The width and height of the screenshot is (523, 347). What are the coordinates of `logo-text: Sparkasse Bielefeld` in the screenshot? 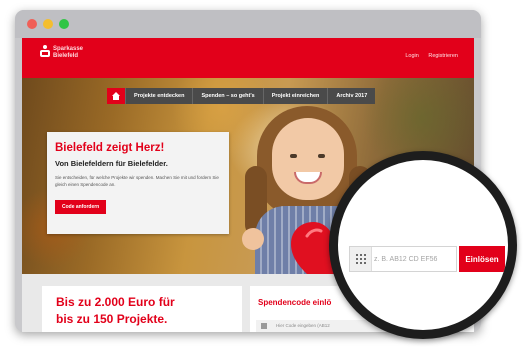 It's located at (68, 53).